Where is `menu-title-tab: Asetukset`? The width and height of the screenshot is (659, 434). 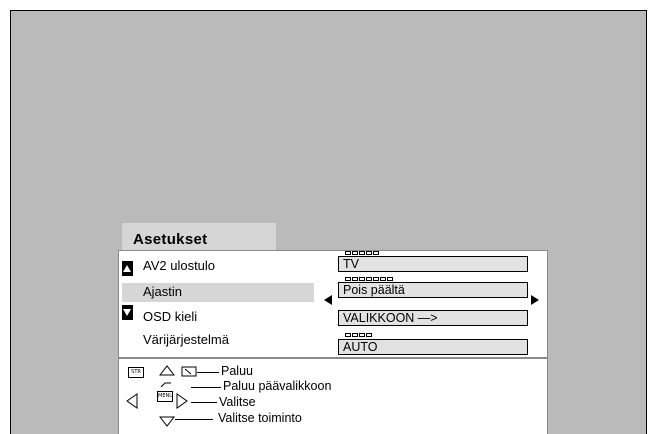
menu-title-tab: Asetukset is located at coordinates (199, 237).